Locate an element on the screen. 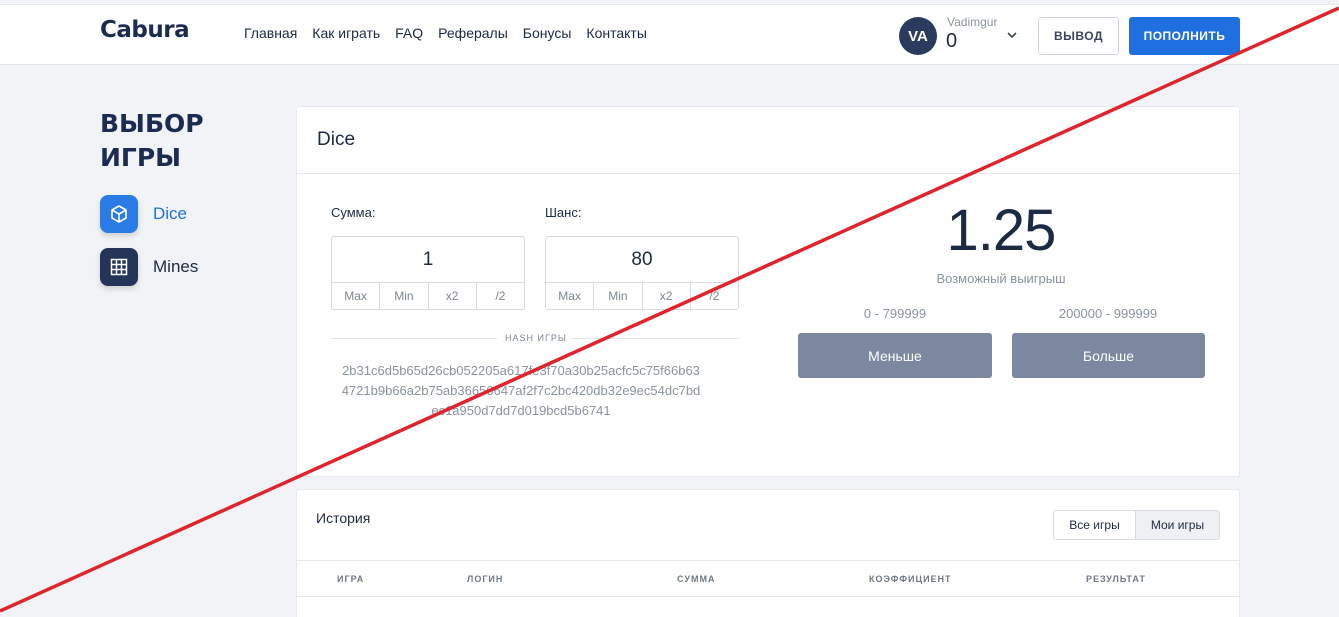  cube-icon is located at coordinates (119, 214).